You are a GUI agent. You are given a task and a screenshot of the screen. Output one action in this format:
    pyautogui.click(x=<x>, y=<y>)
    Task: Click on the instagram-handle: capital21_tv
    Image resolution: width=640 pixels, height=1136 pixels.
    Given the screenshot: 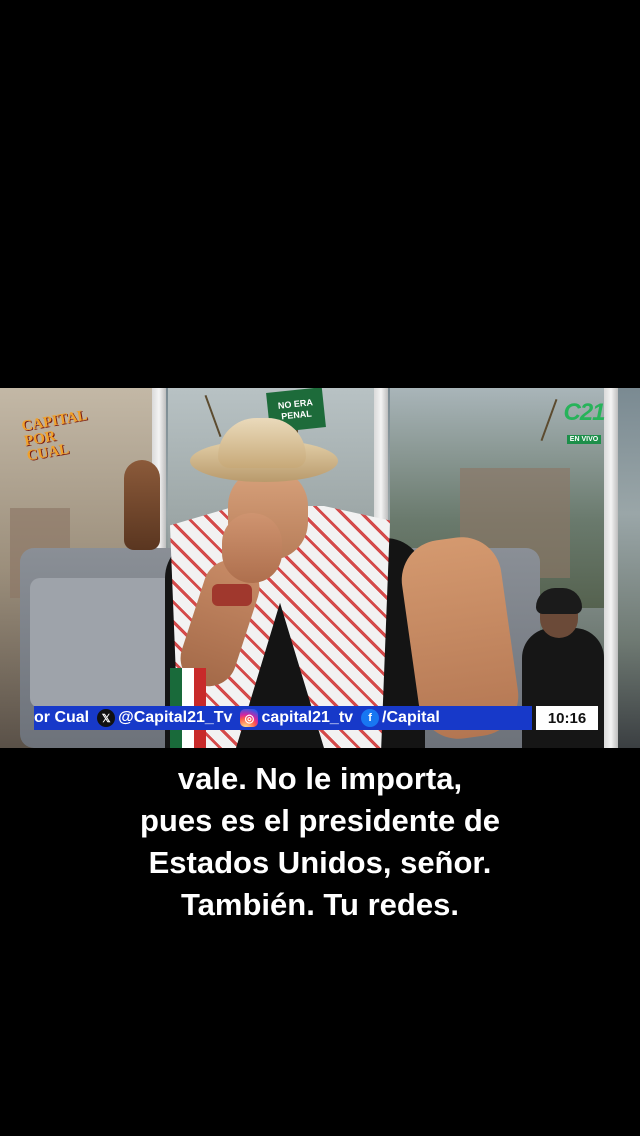 What is the action you would take?
    pyautogui.click(x=307, y=717)
    